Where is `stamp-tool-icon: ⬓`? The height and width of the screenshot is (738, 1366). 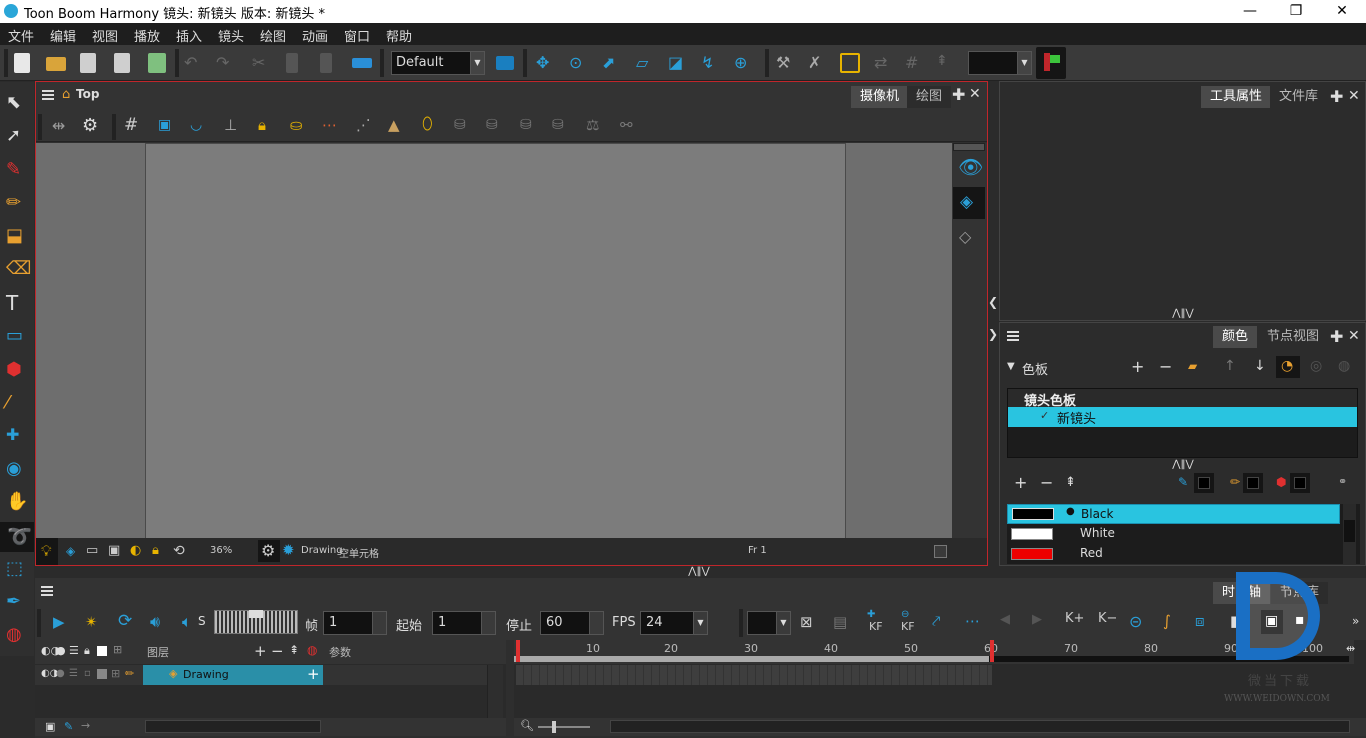
stamp-tool-icon: ⬓ is located at coordinates (17, 236).